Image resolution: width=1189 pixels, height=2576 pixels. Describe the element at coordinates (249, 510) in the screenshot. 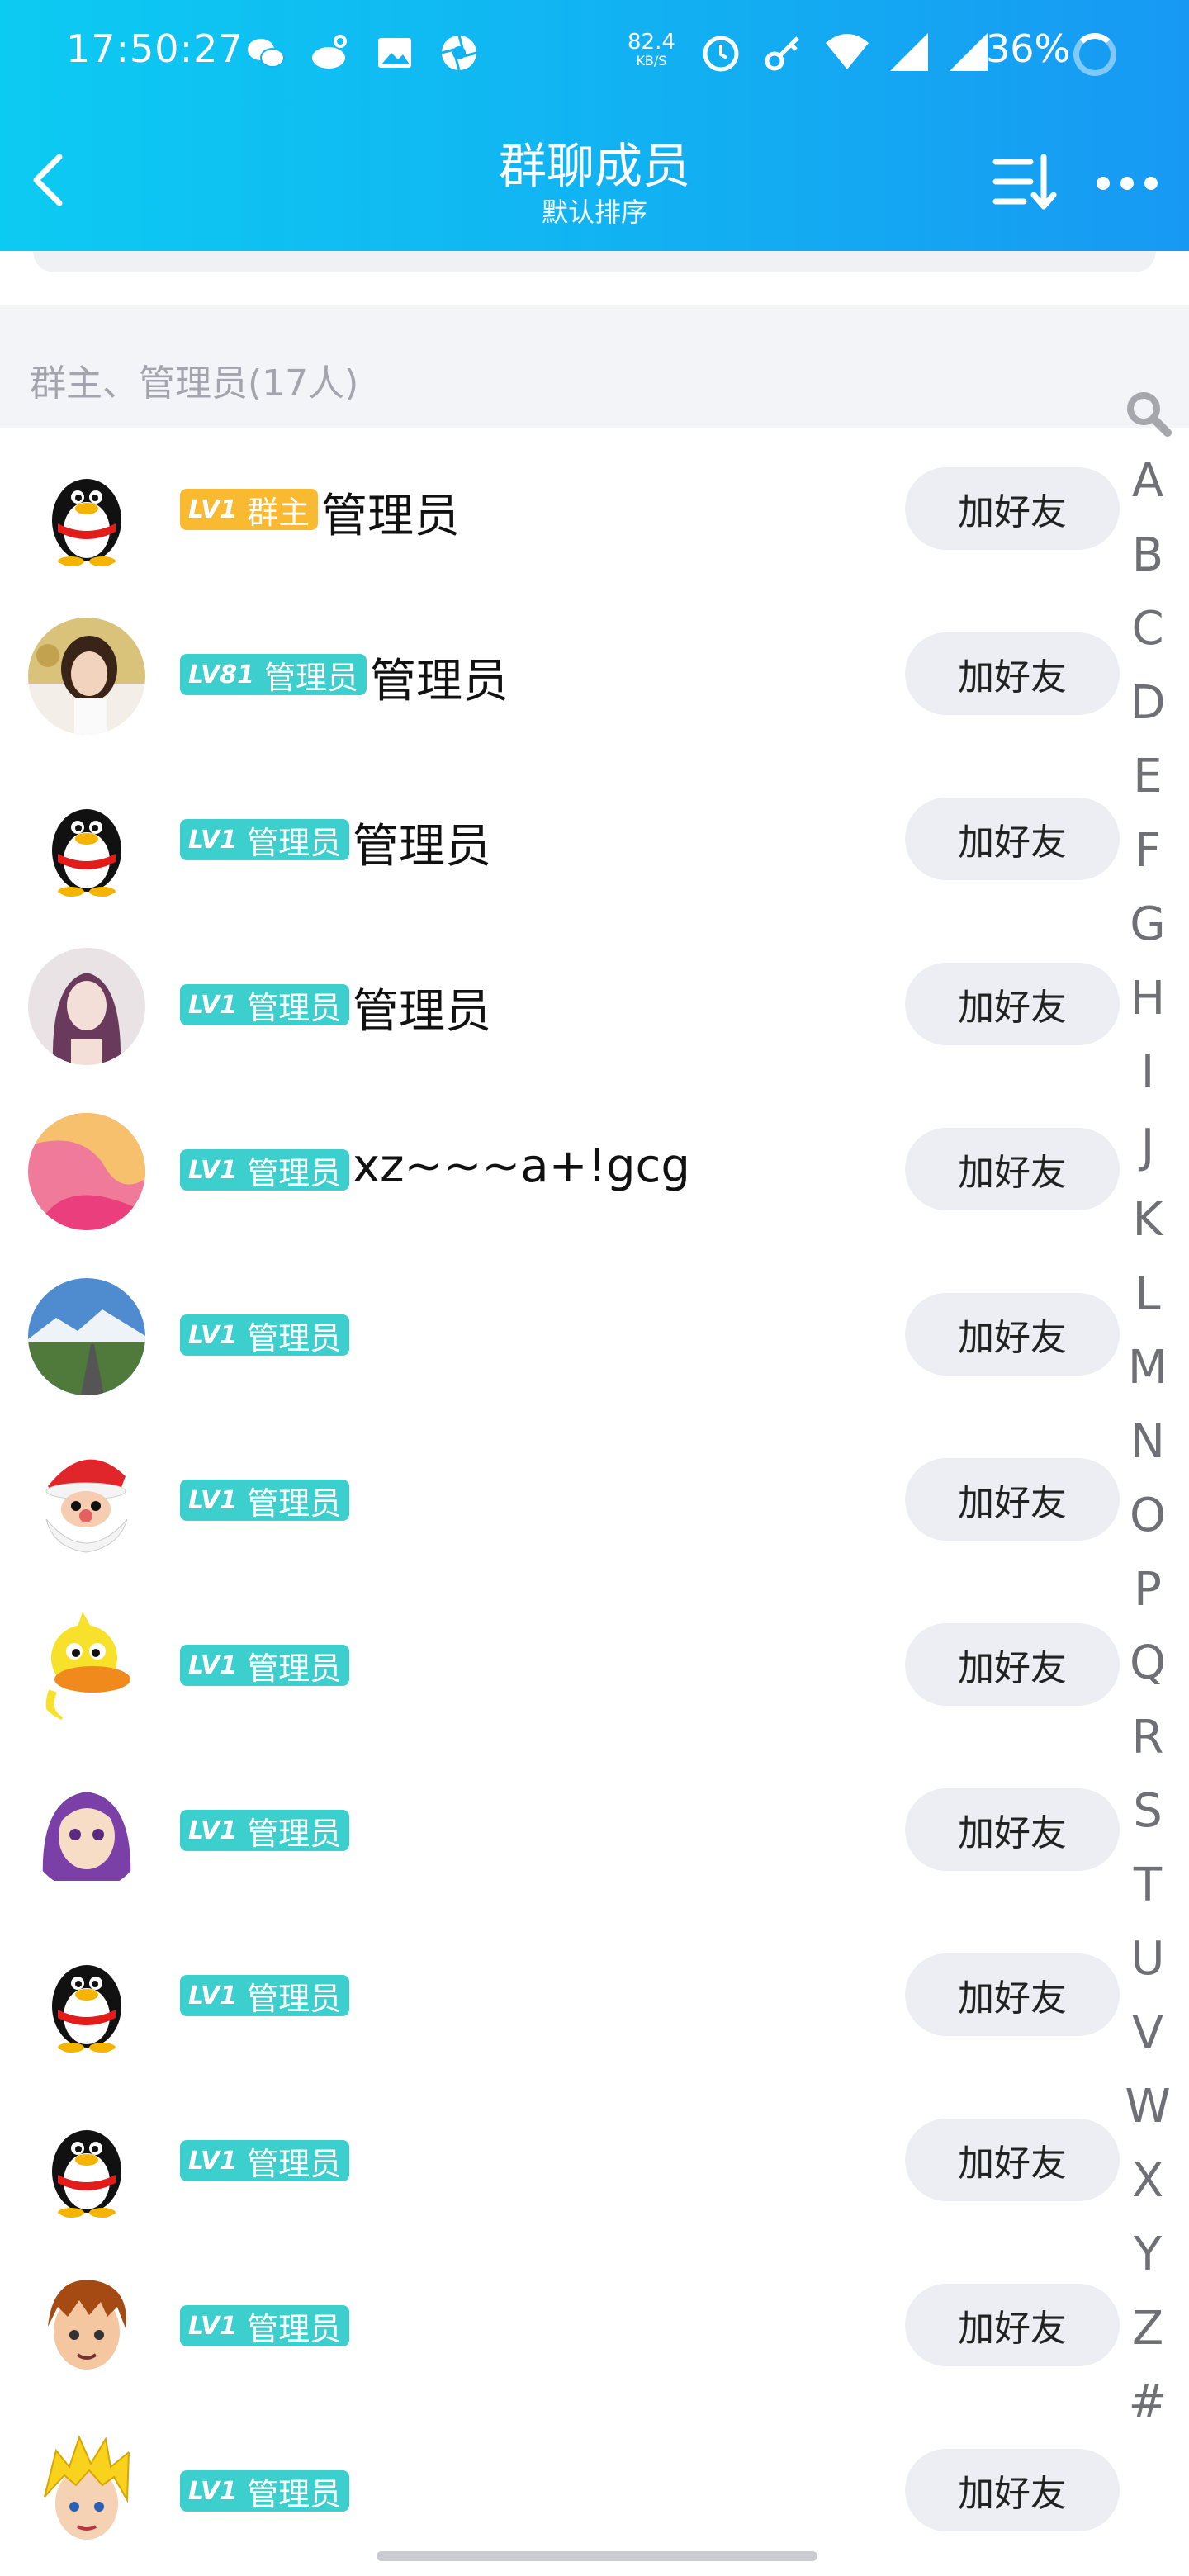

I see `owner-badge: LV1 群主` at that location.